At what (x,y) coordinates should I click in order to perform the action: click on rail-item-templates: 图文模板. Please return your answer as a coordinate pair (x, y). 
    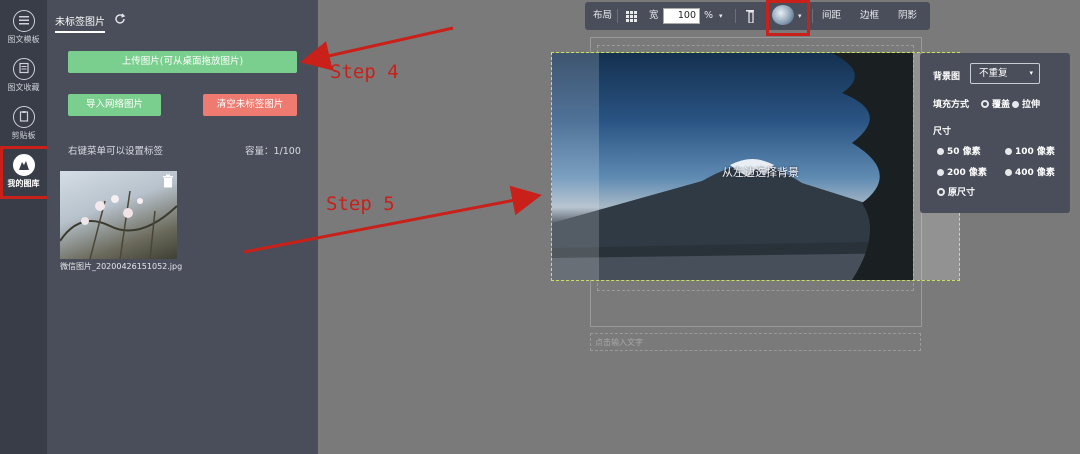
    Looking at the image, I should click on (23, 28).